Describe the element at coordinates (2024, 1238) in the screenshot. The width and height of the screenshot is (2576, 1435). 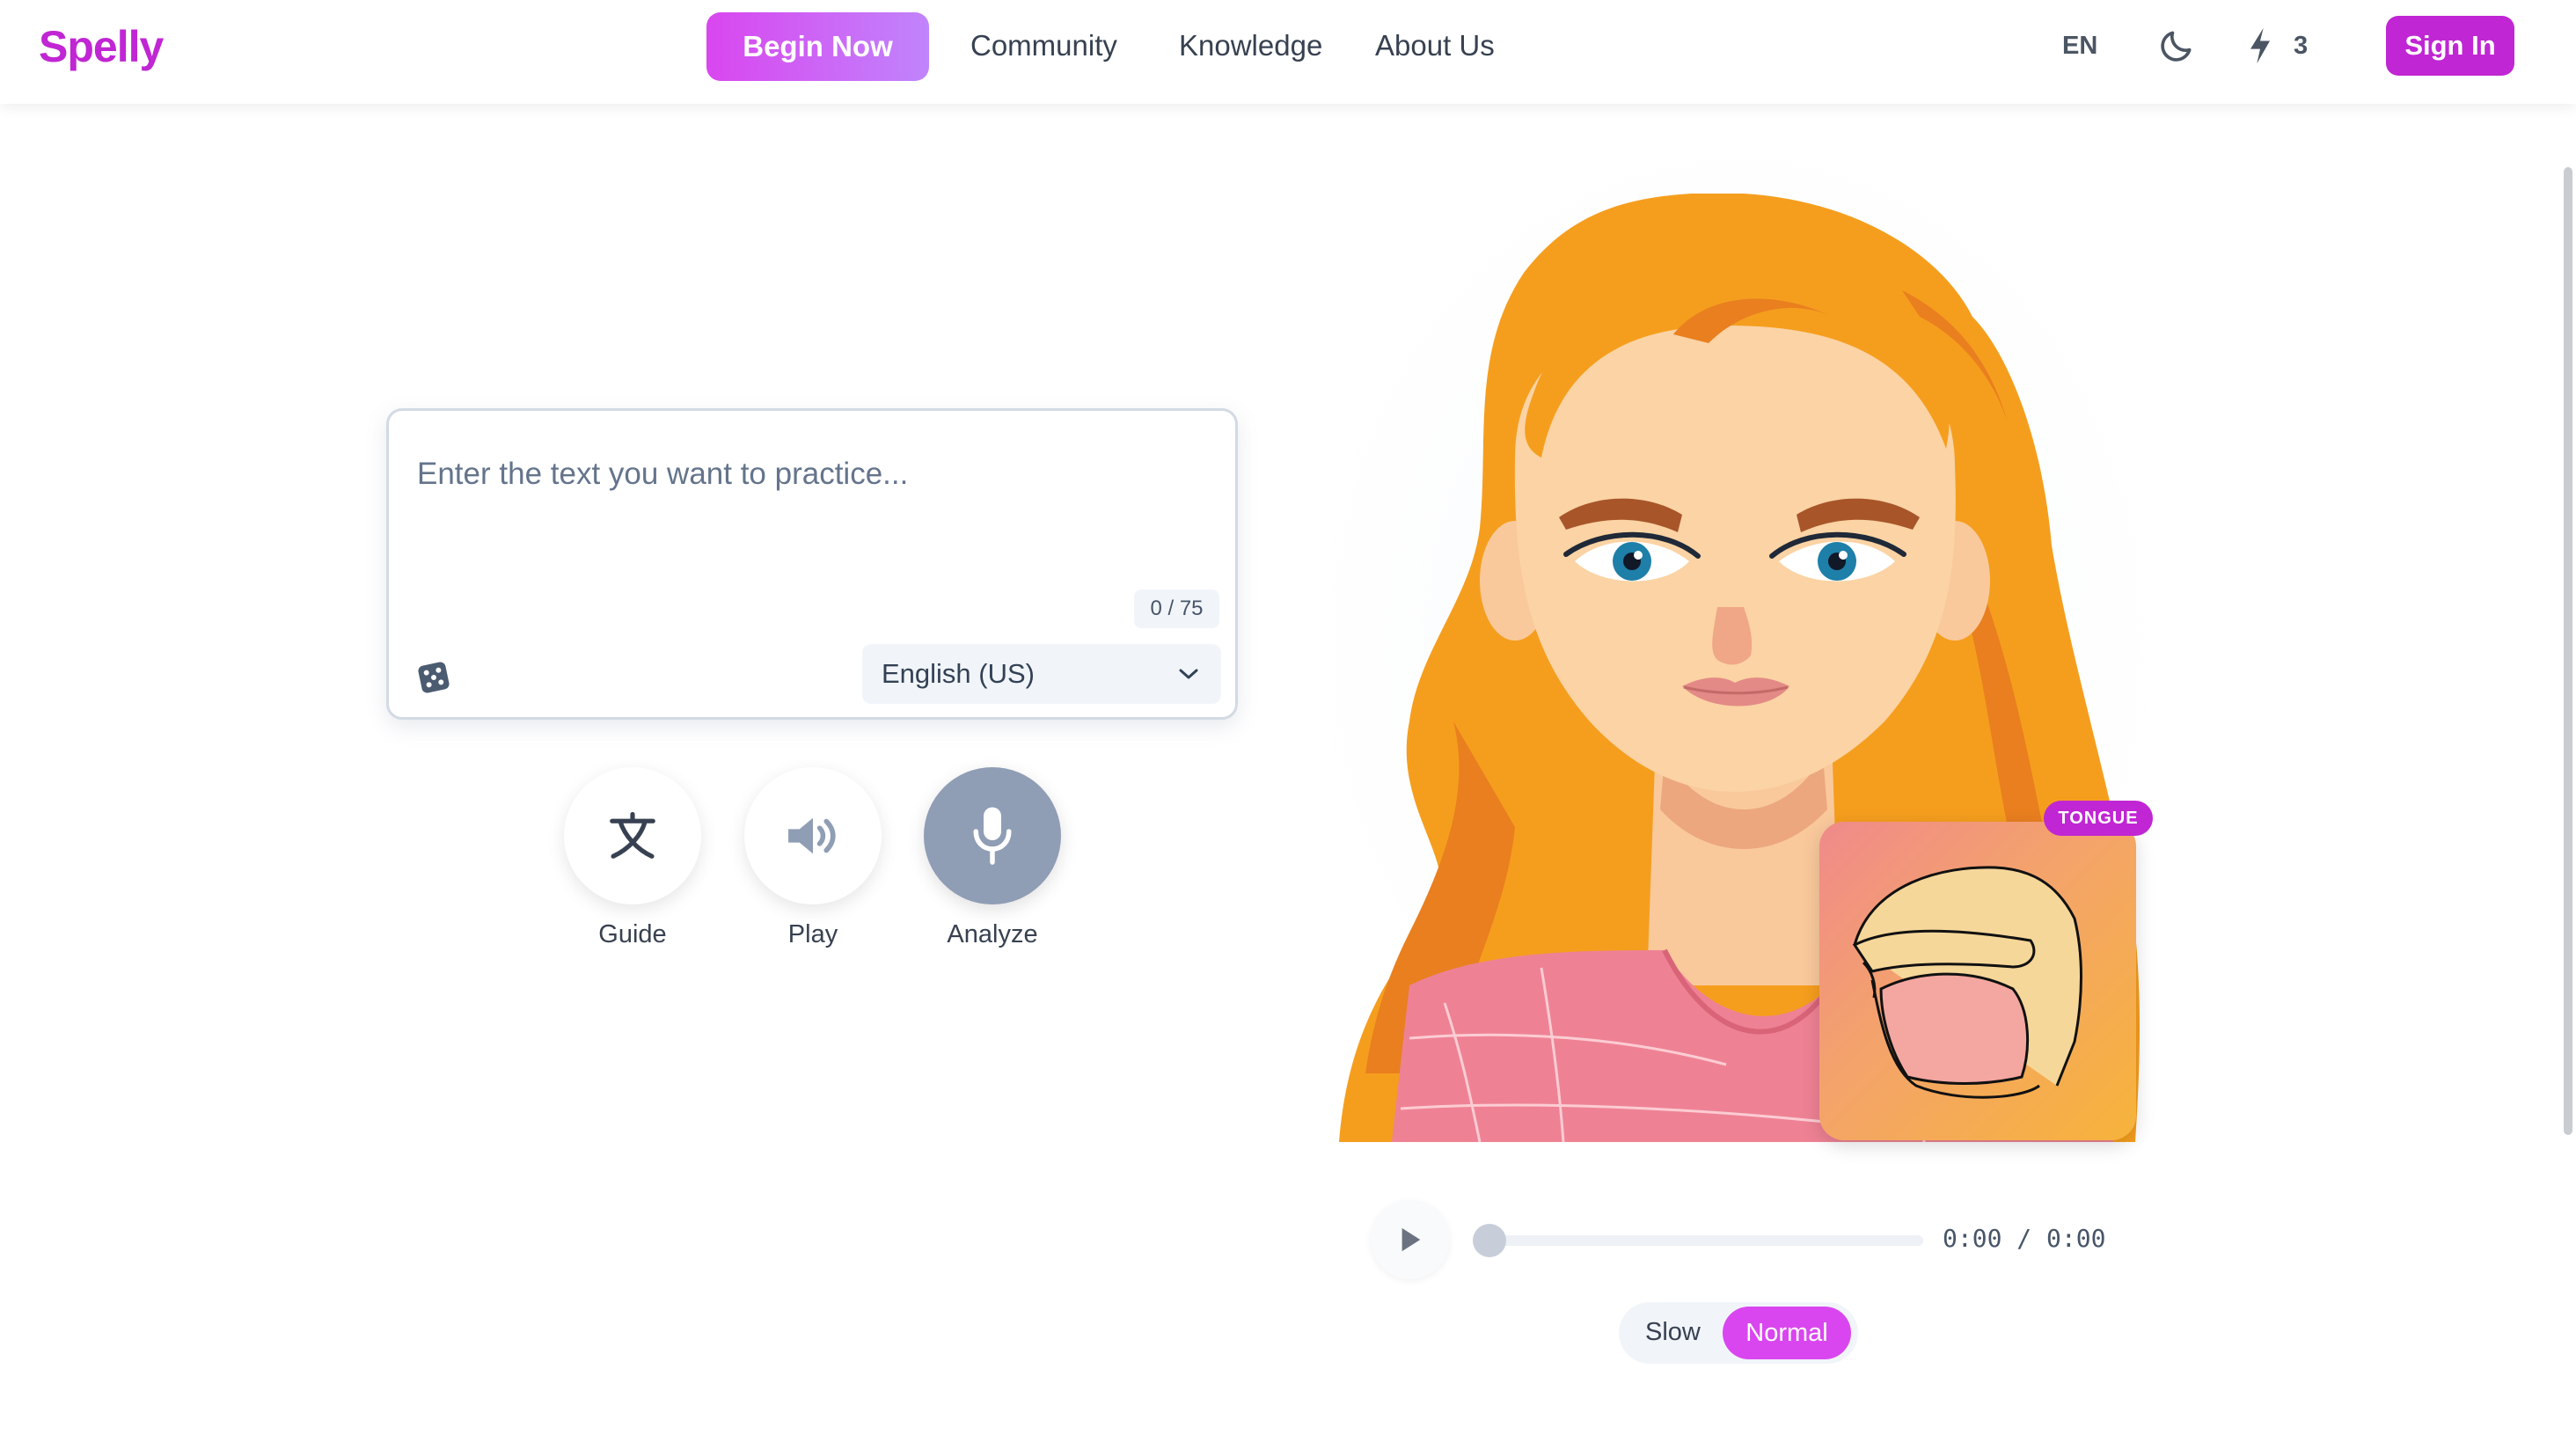
I see `playback-time: 0:00 / 0:00` at that location.